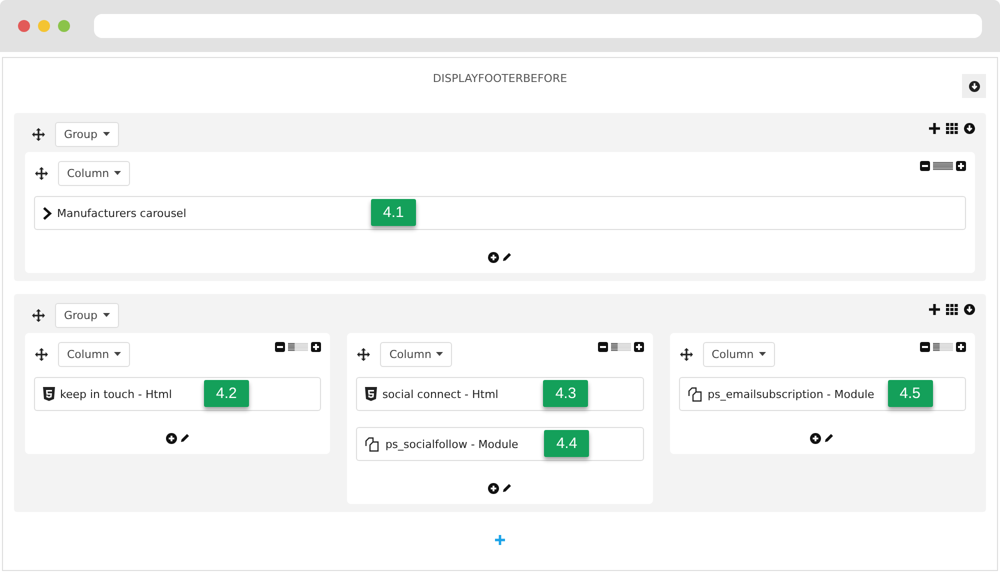  I want to click on module-name: ps_emailsubscription - Module, so click(791, 394).